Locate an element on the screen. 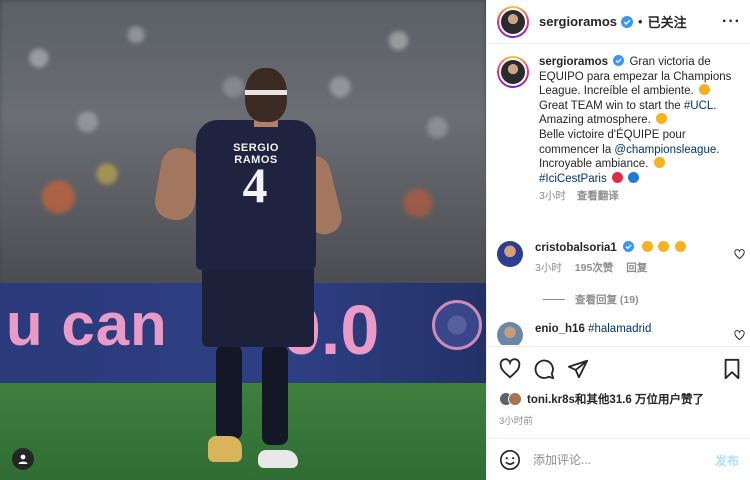  liker-avatar is located at coordinates (515, 399).